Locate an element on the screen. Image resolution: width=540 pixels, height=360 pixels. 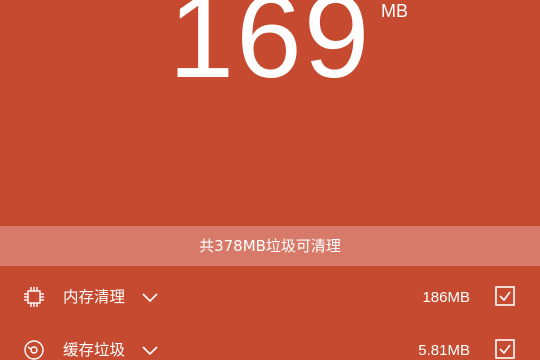
list-item-cache-junk: 缓存垃圾 5.81MB is located at coordinates (270, 345).